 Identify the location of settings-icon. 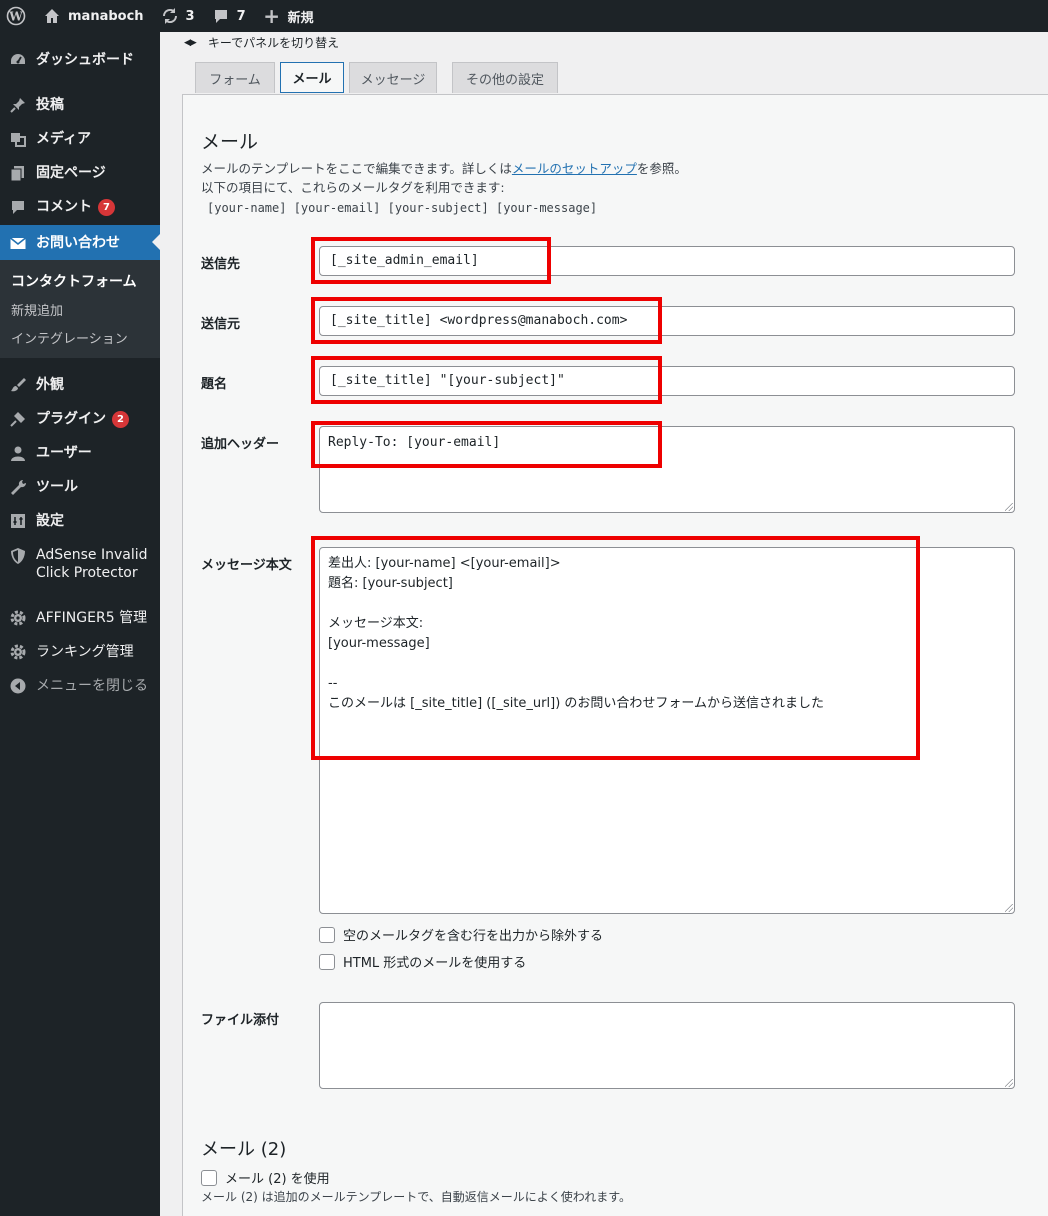
(18, 521).